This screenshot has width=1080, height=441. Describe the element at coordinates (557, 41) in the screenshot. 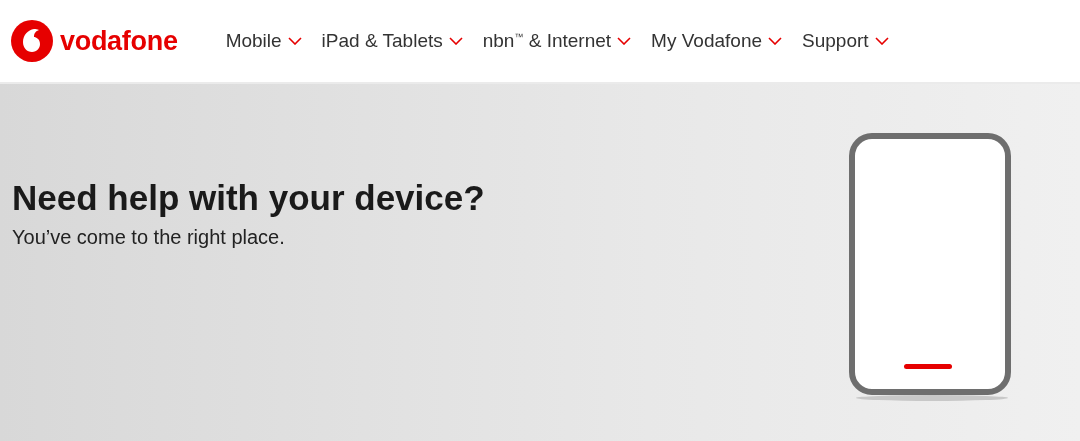

I see `nav-link: nbn$^{™}$ & Internet` at that location.